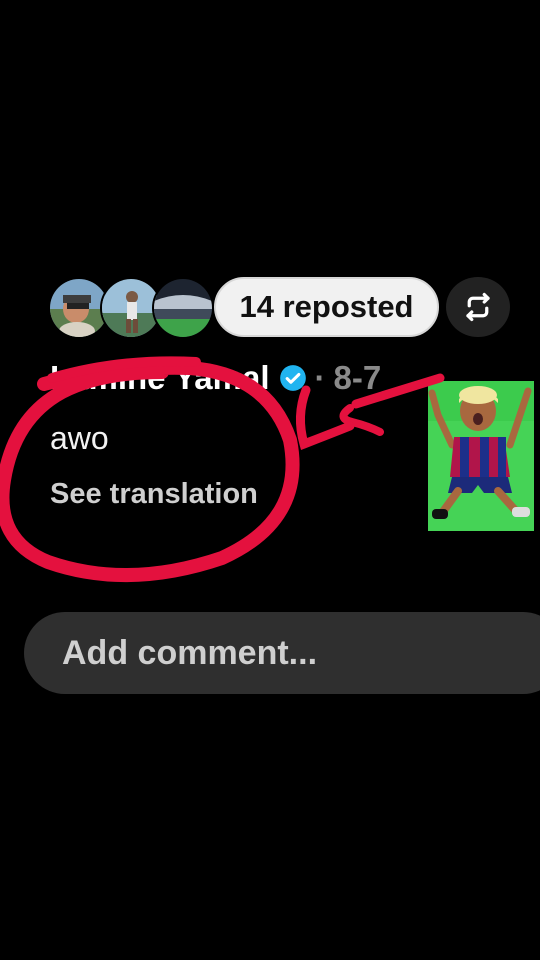  I want to click on see-translation-link: See translation, so click(154, 494).